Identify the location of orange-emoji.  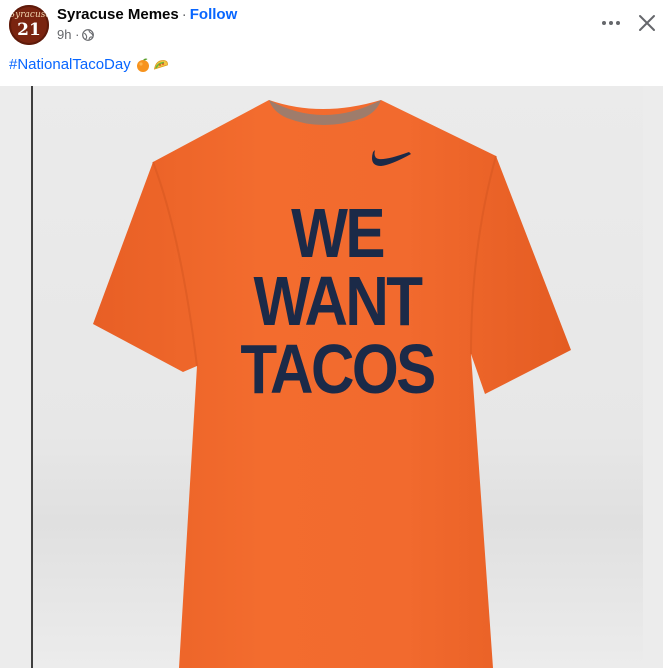
(142, 65).